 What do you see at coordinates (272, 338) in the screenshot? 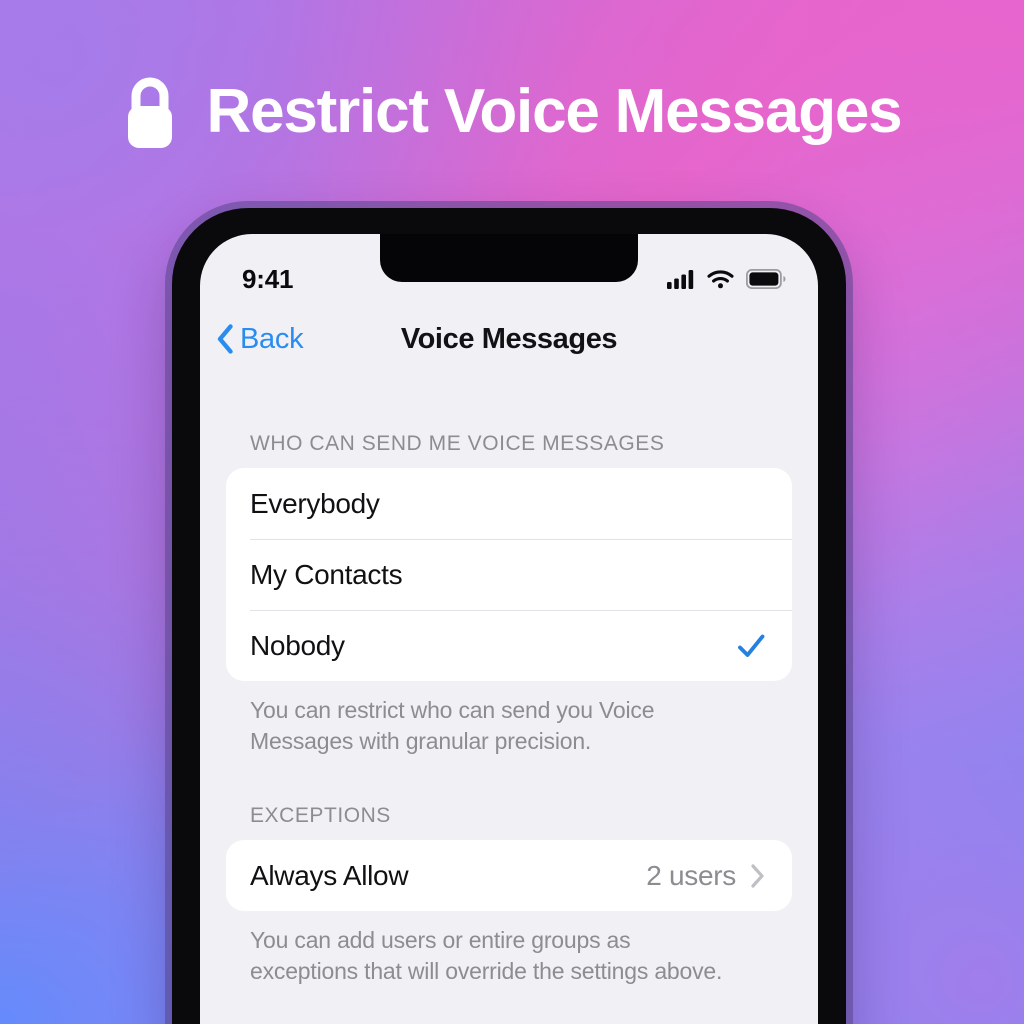
I see `back-button-label: Back` at bounding box center [272, 338].